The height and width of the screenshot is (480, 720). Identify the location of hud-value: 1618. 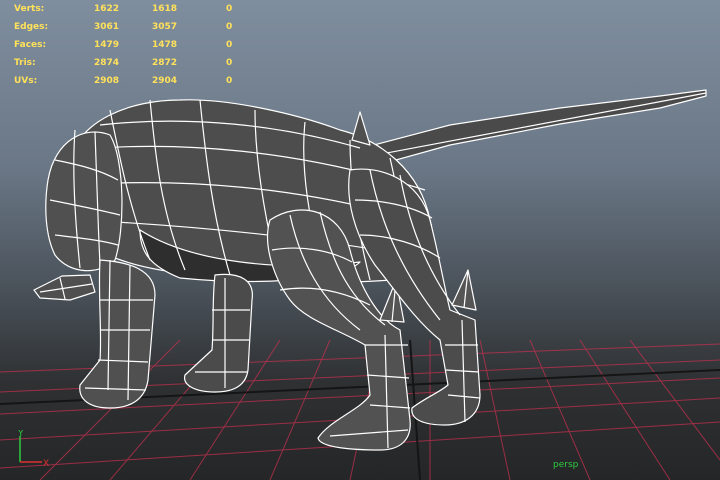
(165, 9).